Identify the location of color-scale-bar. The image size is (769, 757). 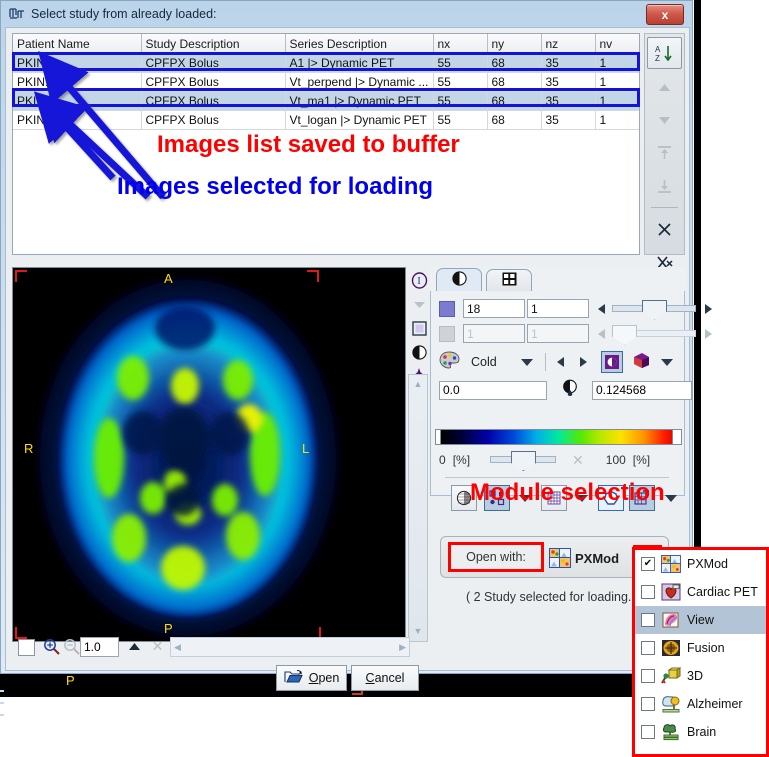
(558, 437).